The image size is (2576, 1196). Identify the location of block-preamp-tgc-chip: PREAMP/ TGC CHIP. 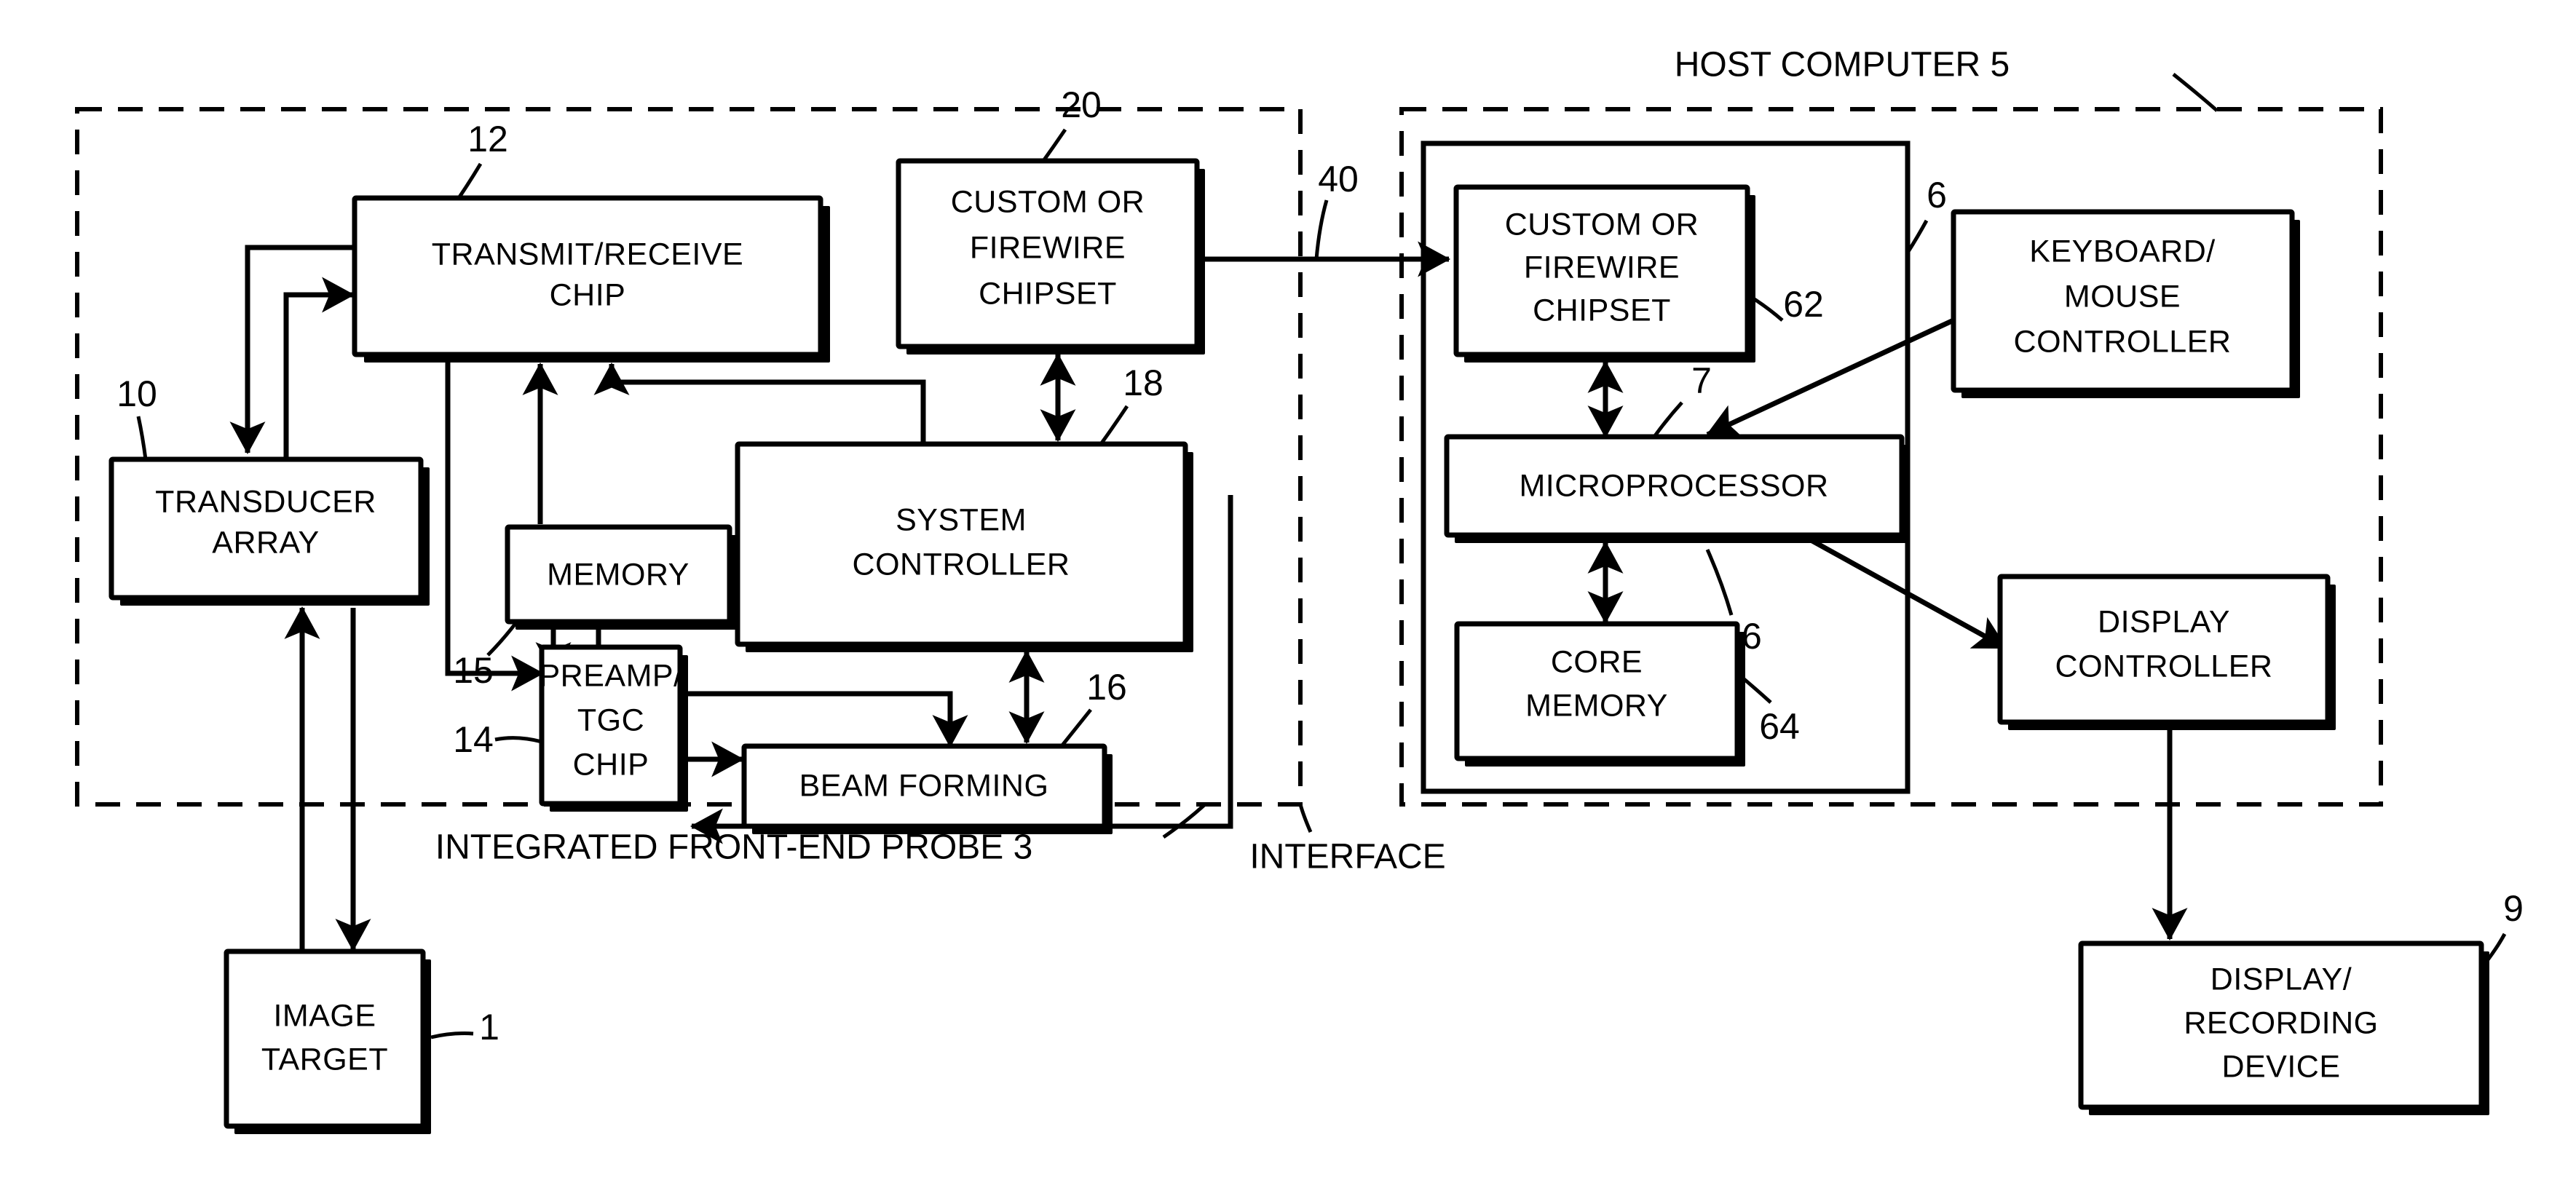
(614, 728).